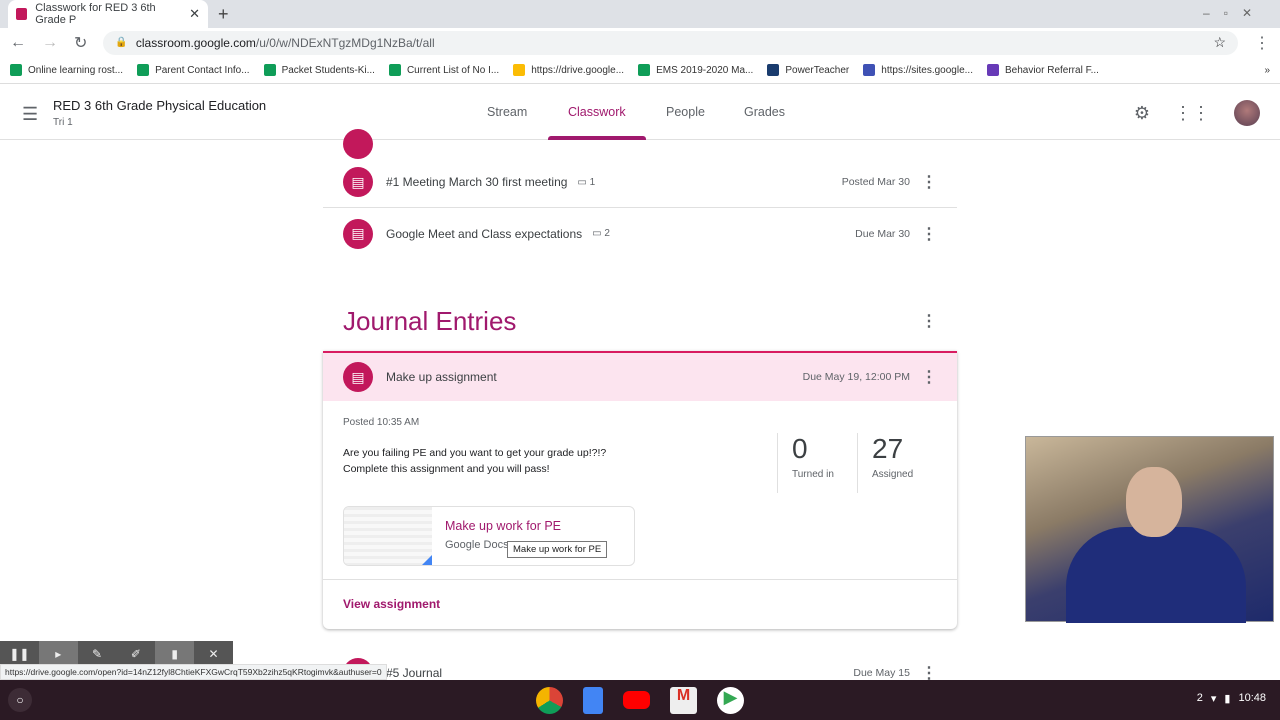 This screenshot has height=720, width=1280. I want to click on attachment-type: Google Docs, so click(477, 545).